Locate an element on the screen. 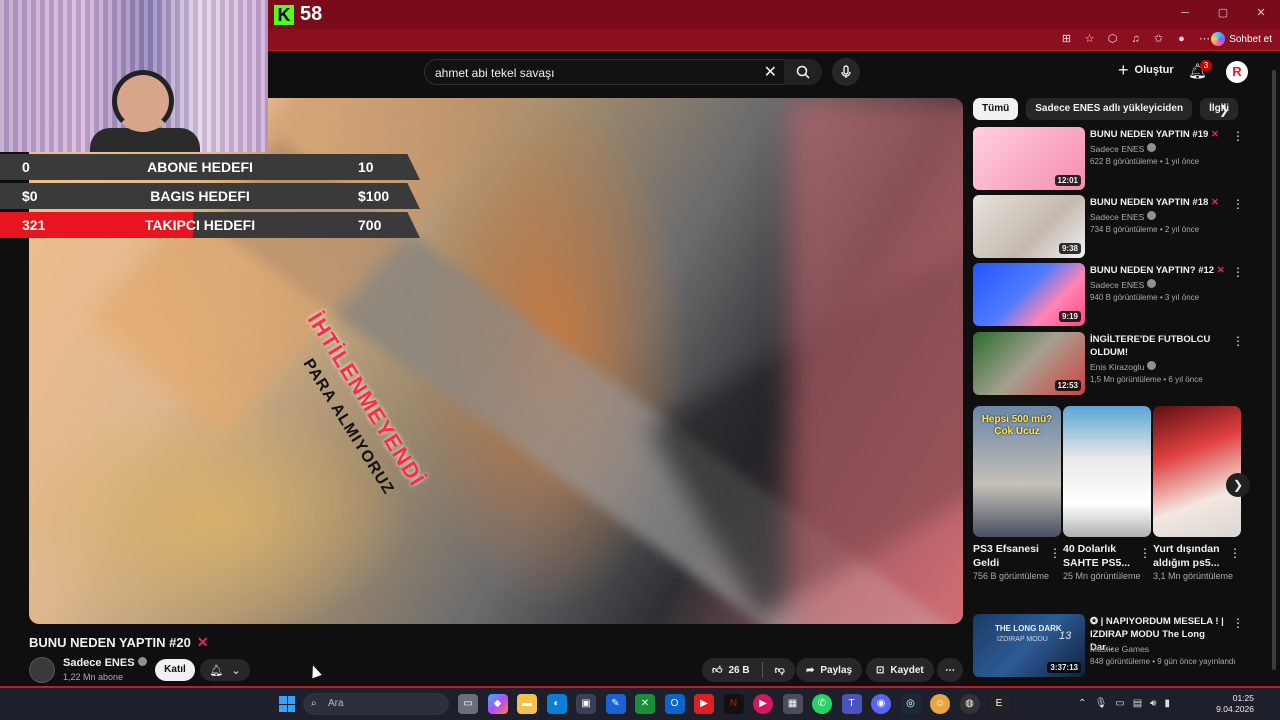 This screenshot has width=1280, height=720. video-thumbnail: 12:53 is located at coordinates (1029, 363).